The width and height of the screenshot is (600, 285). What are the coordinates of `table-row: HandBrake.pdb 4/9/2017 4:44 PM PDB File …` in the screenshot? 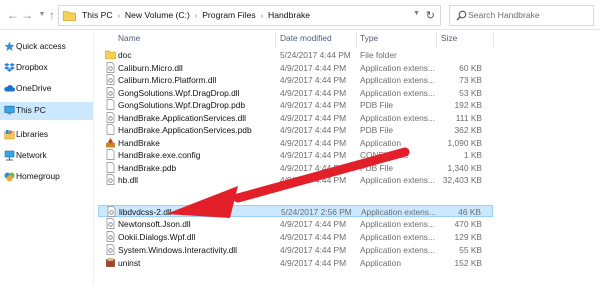 It's located at (295, 167).